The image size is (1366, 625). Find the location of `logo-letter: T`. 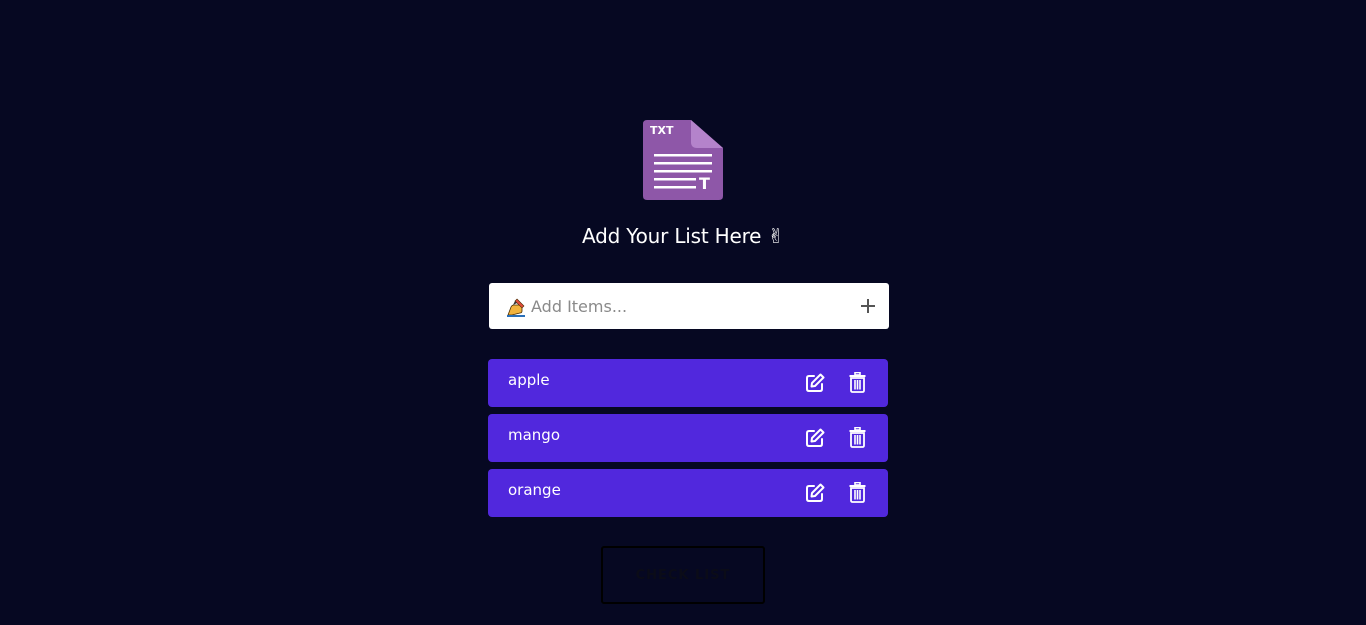

logo-letter: T is located at coordinates (704, 183).